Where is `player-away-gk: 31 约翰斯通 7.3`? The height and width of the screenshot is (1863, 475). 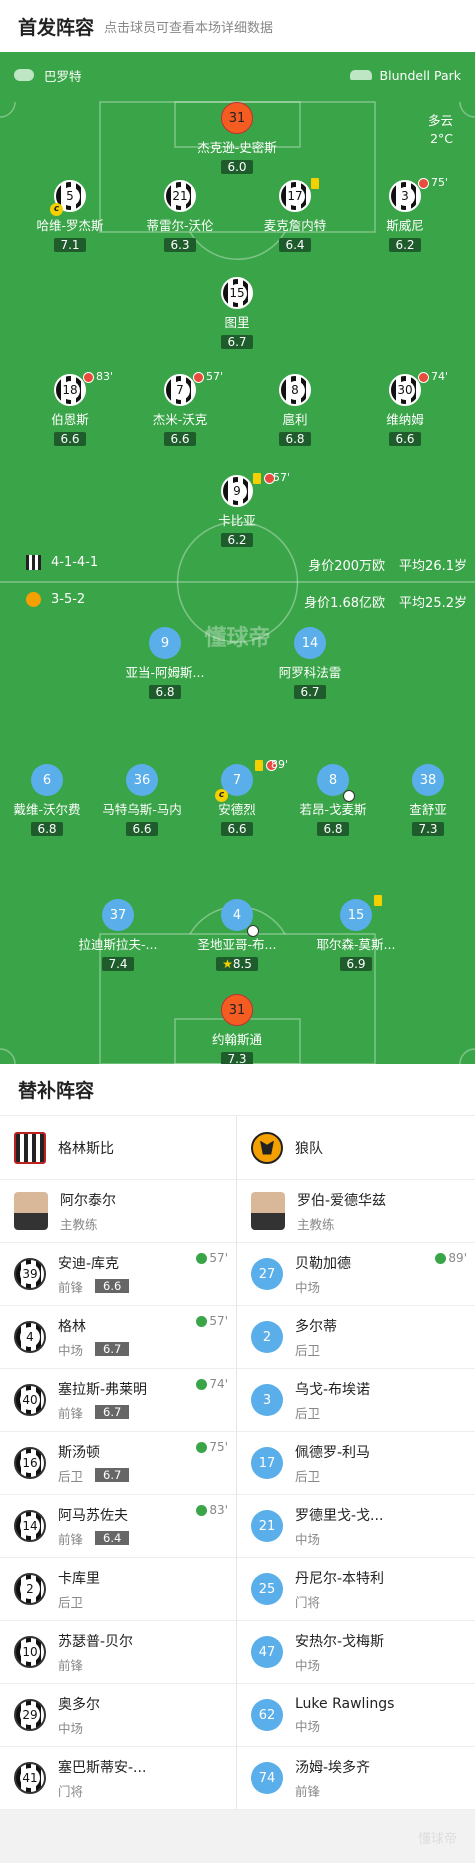 player-away-gk: 31 约翰斯通 7.3 is located at coordinates (237, 1029).